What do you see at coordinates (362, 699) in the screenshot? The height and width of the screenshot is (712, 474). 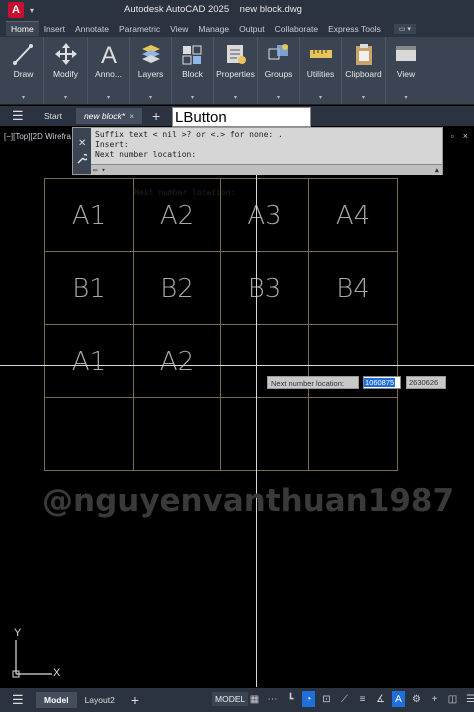 I see `lineweight-icon: ≡` at bounding box center [362, 699].